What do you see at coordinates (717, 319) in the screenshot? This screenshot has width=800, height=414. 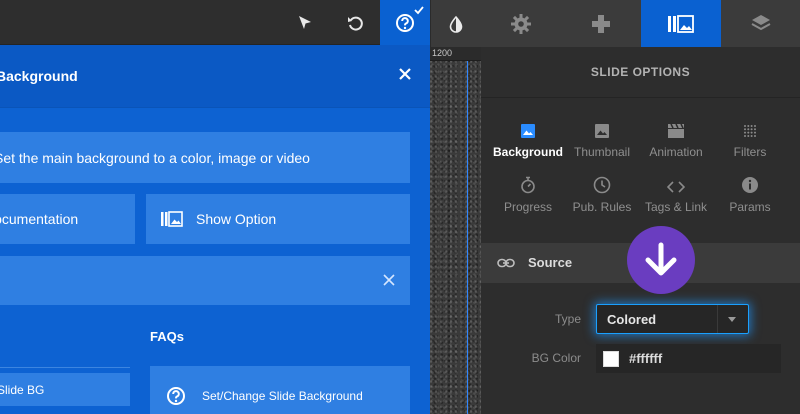 I see `select-separator` at bounding box center [717, 319].